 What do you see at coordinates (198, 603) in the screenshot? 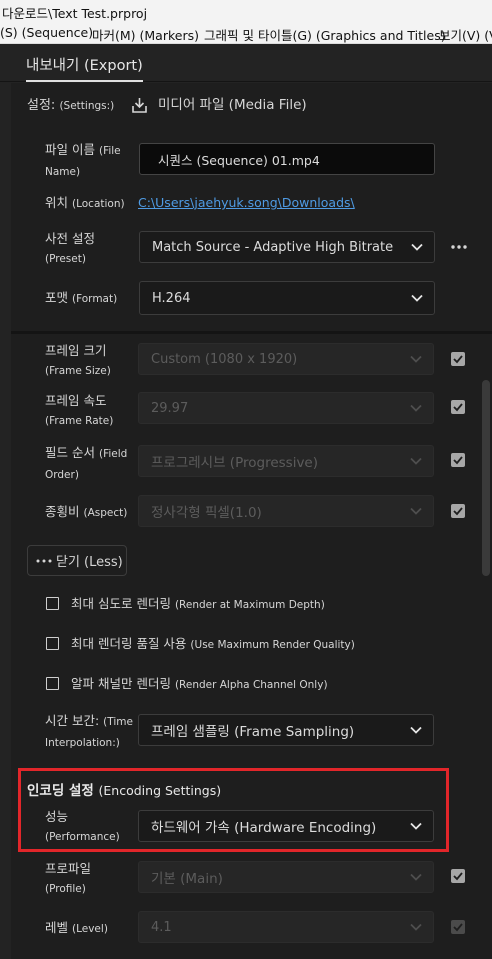
I see `max-depth-label: 최대 심도로 렌더링 (Render at Maximum Depth)` at bounding box center [198, 603].